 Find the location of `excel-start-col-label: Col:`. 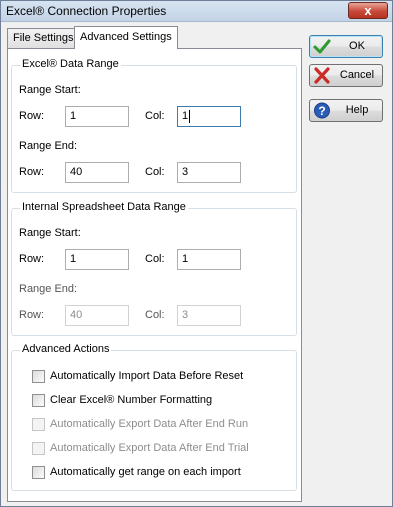

excel-start-col-label: Col: is located at coordinates (155, 116).